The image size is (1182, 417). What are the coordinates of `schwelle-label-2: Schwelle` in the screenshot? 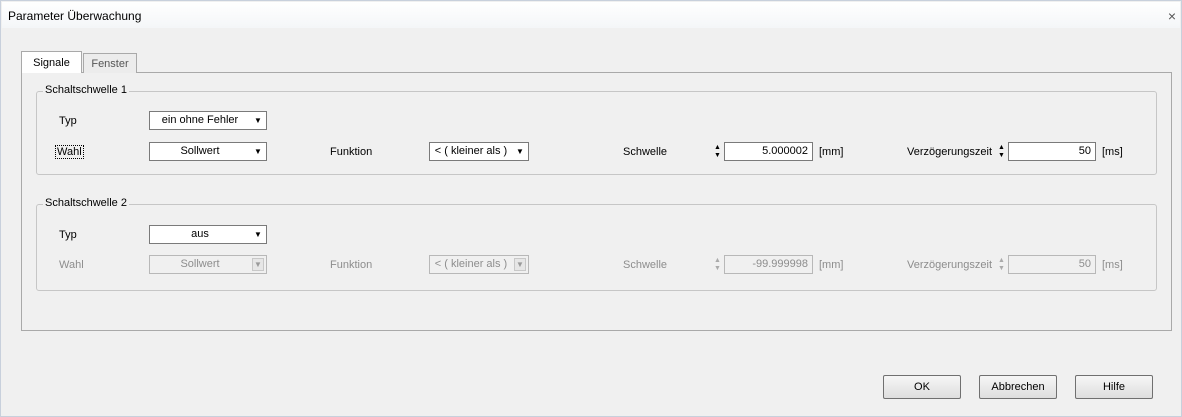 It's located at (645, 265).